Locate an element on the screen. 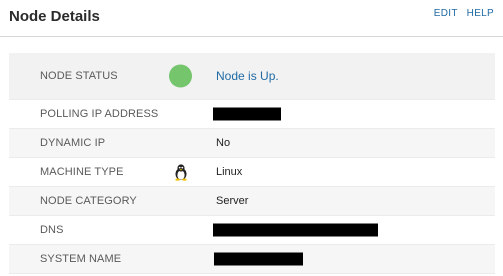  row-label: NODE STATUS is located at coordinates (79, 76).